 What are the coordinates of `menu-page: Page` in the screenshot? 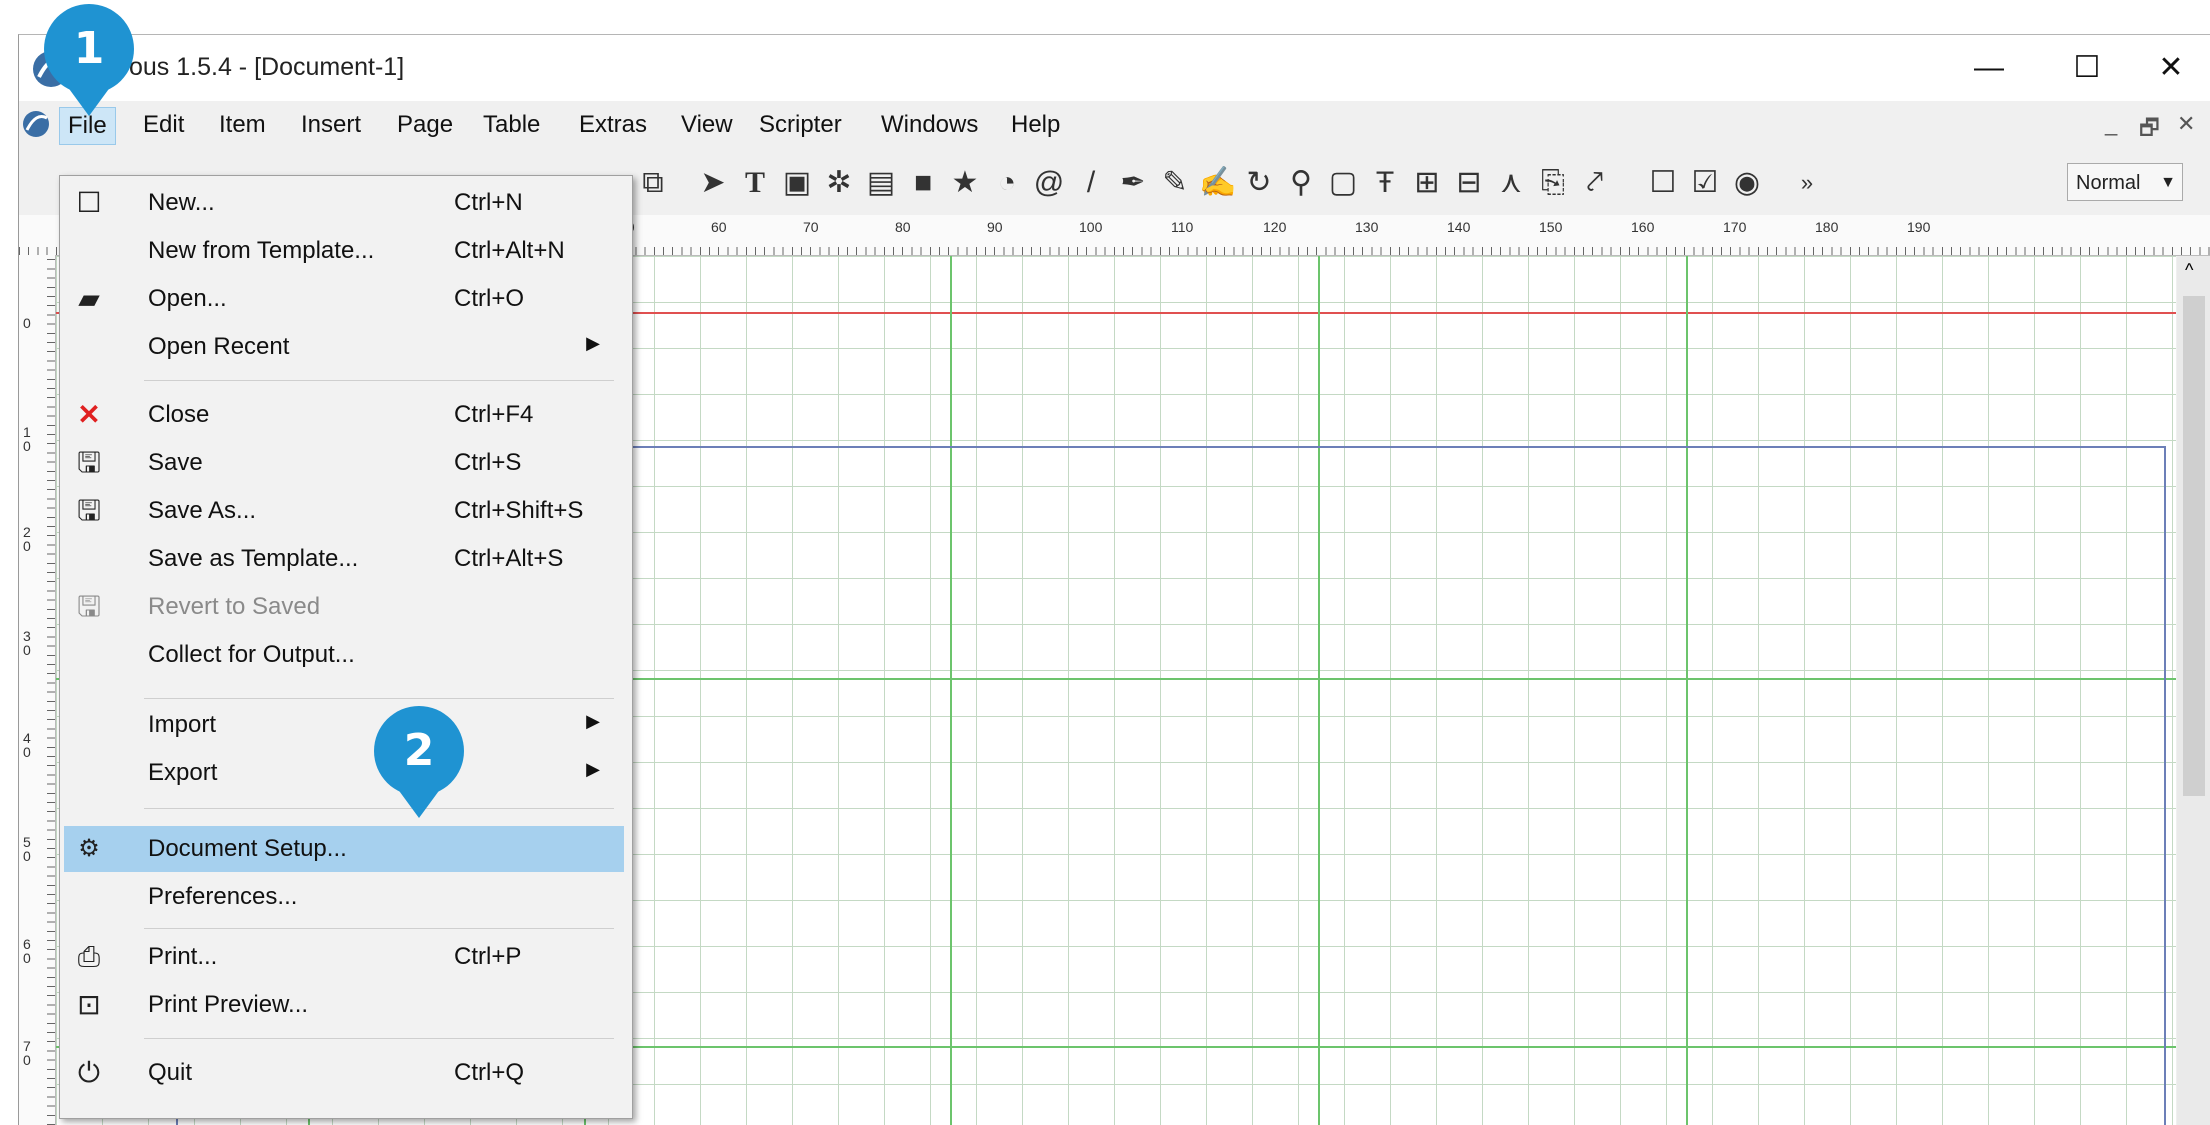 It's located at (425, 125).